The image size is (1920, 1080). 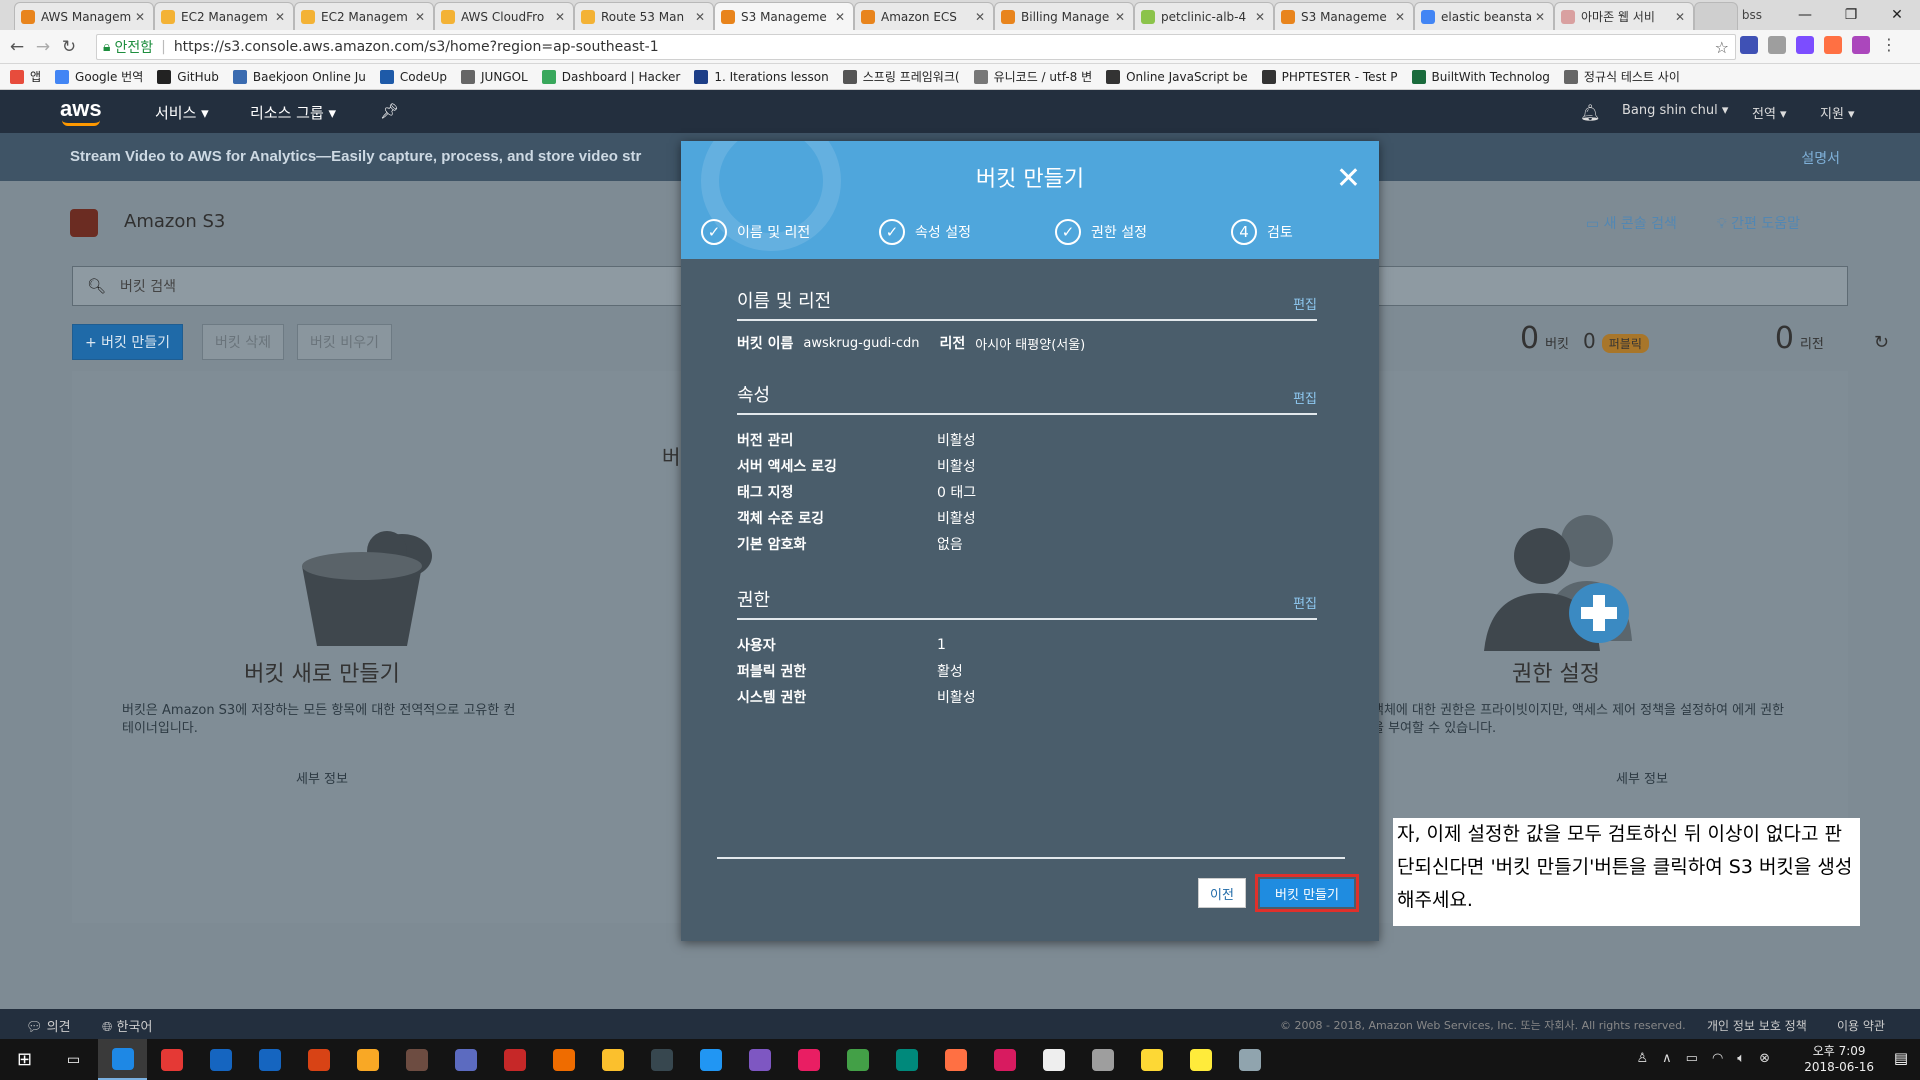 I want to click on support-menu: 지원 ▾, so click(x=1837, y=112).